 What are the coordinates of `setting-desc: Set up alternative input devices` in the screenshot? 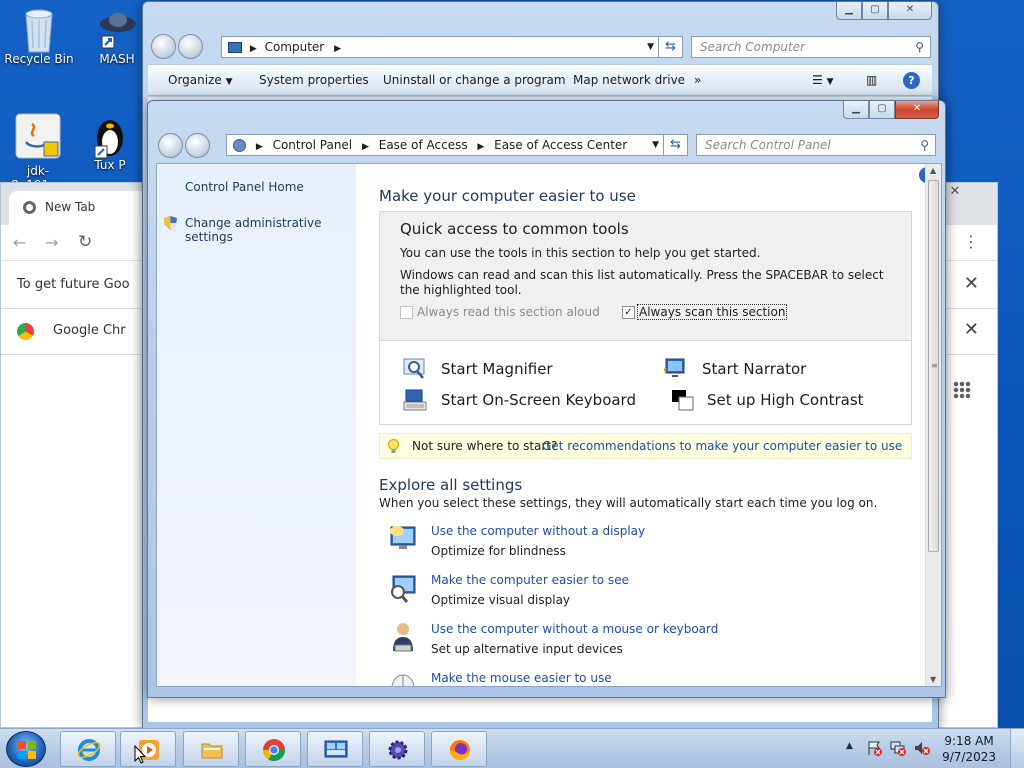 It's located at (527, 649).